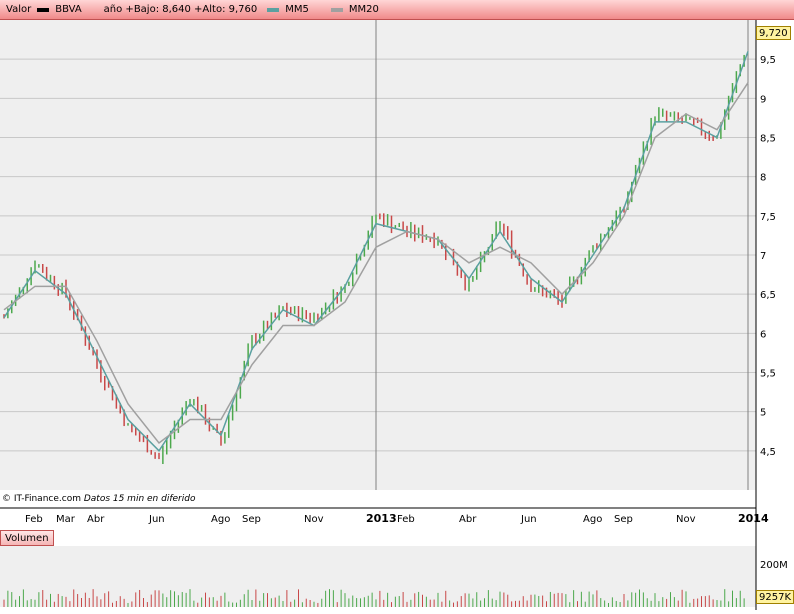 This screenshot has width=794, height=614. What do you see at coordinates (763, 256) in the screenshot?
I see `y-tick-label: 7` at bounding box center [763, 256].